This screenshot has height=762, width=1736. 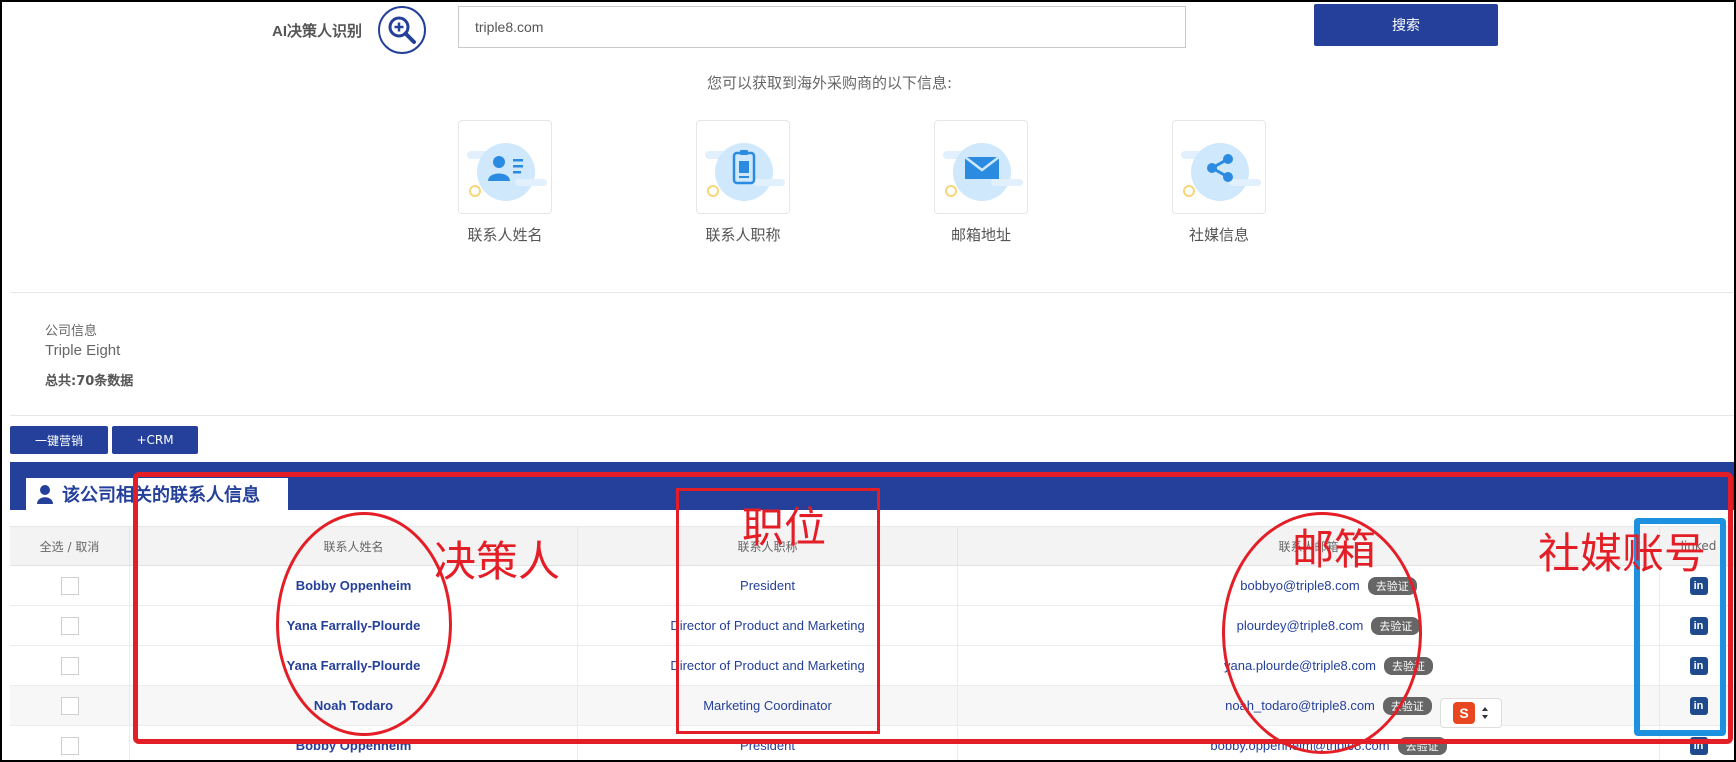 I want to click on ime-widget: S, so click(x=1471, y=713).